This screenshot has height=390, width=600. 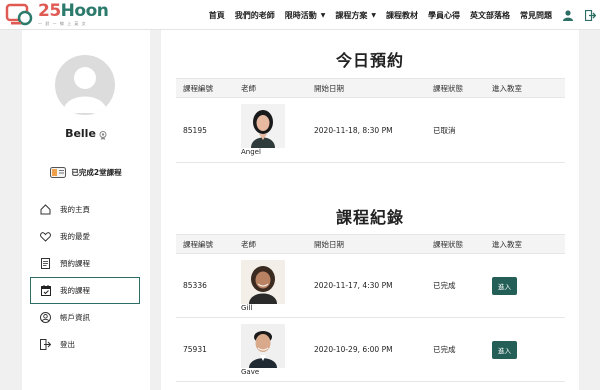 I want to click on nav-item-faq: 常見問題, so click(x=536, y=15).